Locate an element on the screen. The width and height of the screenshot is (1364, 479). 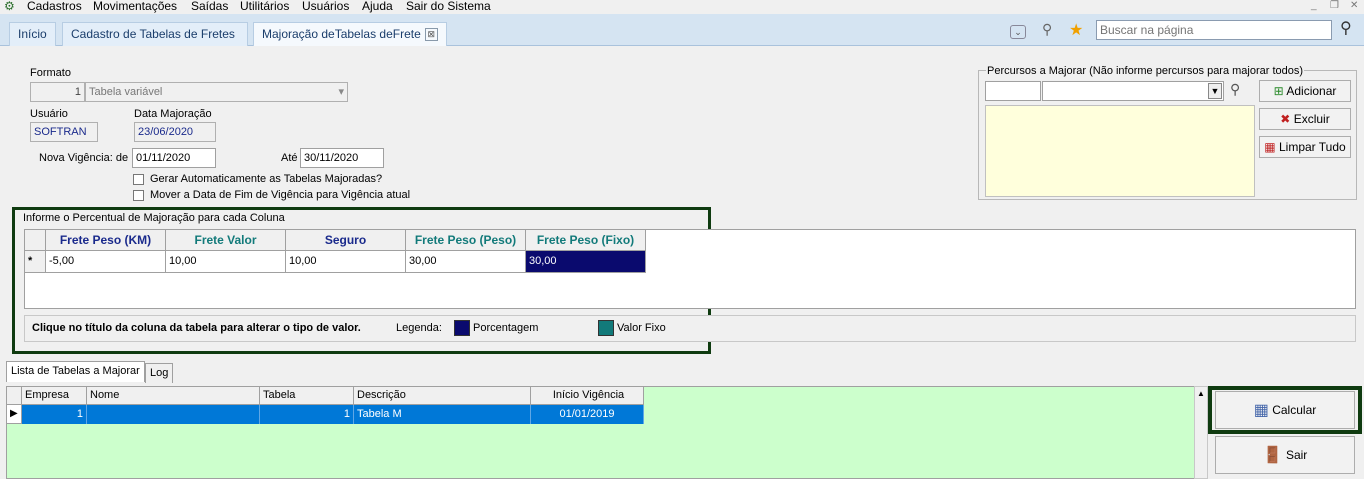
tab-close-icon: ⊠ is located at coordinates (431, 35).